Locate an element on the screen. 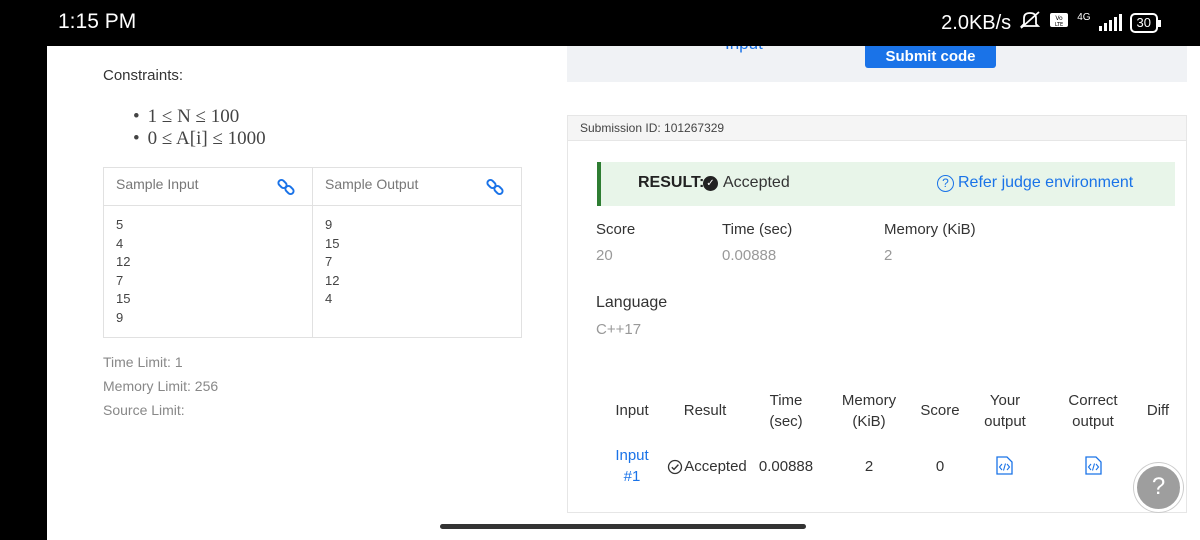  volte-icon: Vo LTE is located at coordinates (1059, 23).